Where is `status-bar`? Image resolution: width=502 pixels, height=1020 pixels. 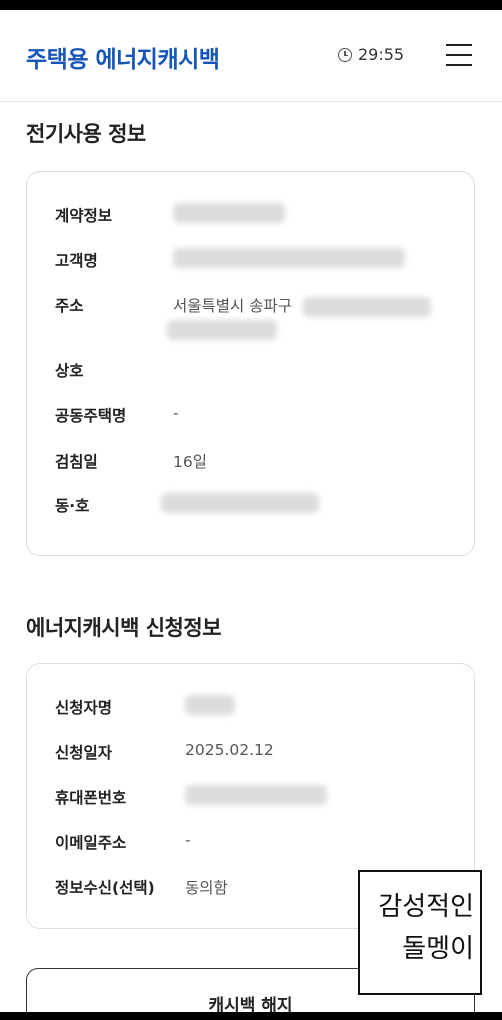 status-bar is located at coordinates (251, 5).